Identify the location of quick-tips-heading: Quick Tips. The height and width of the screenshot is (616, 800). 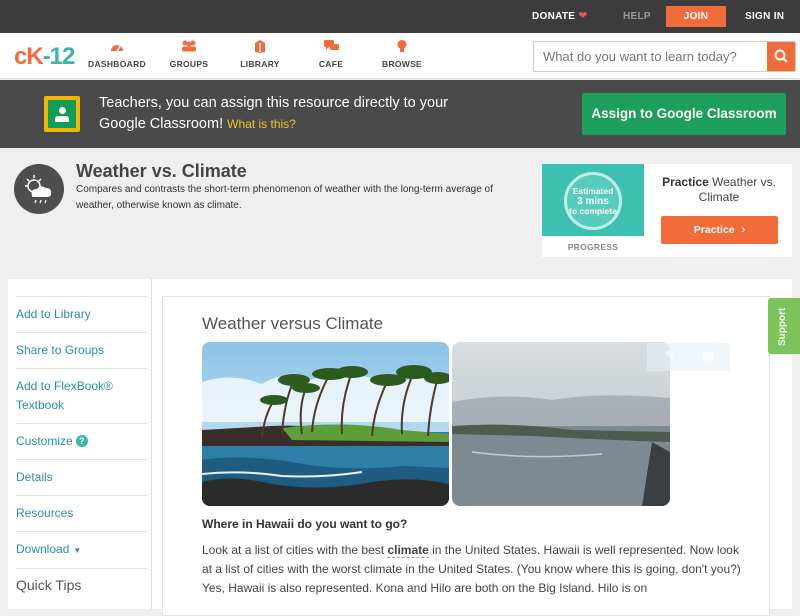
(81, 580).